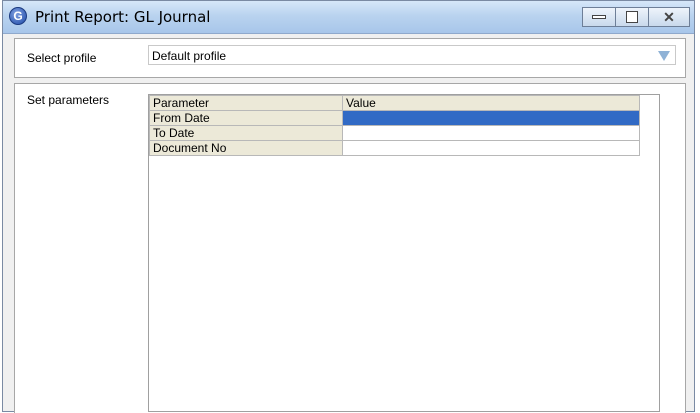  I want to click on close-button: ✕, so click(669, 17).